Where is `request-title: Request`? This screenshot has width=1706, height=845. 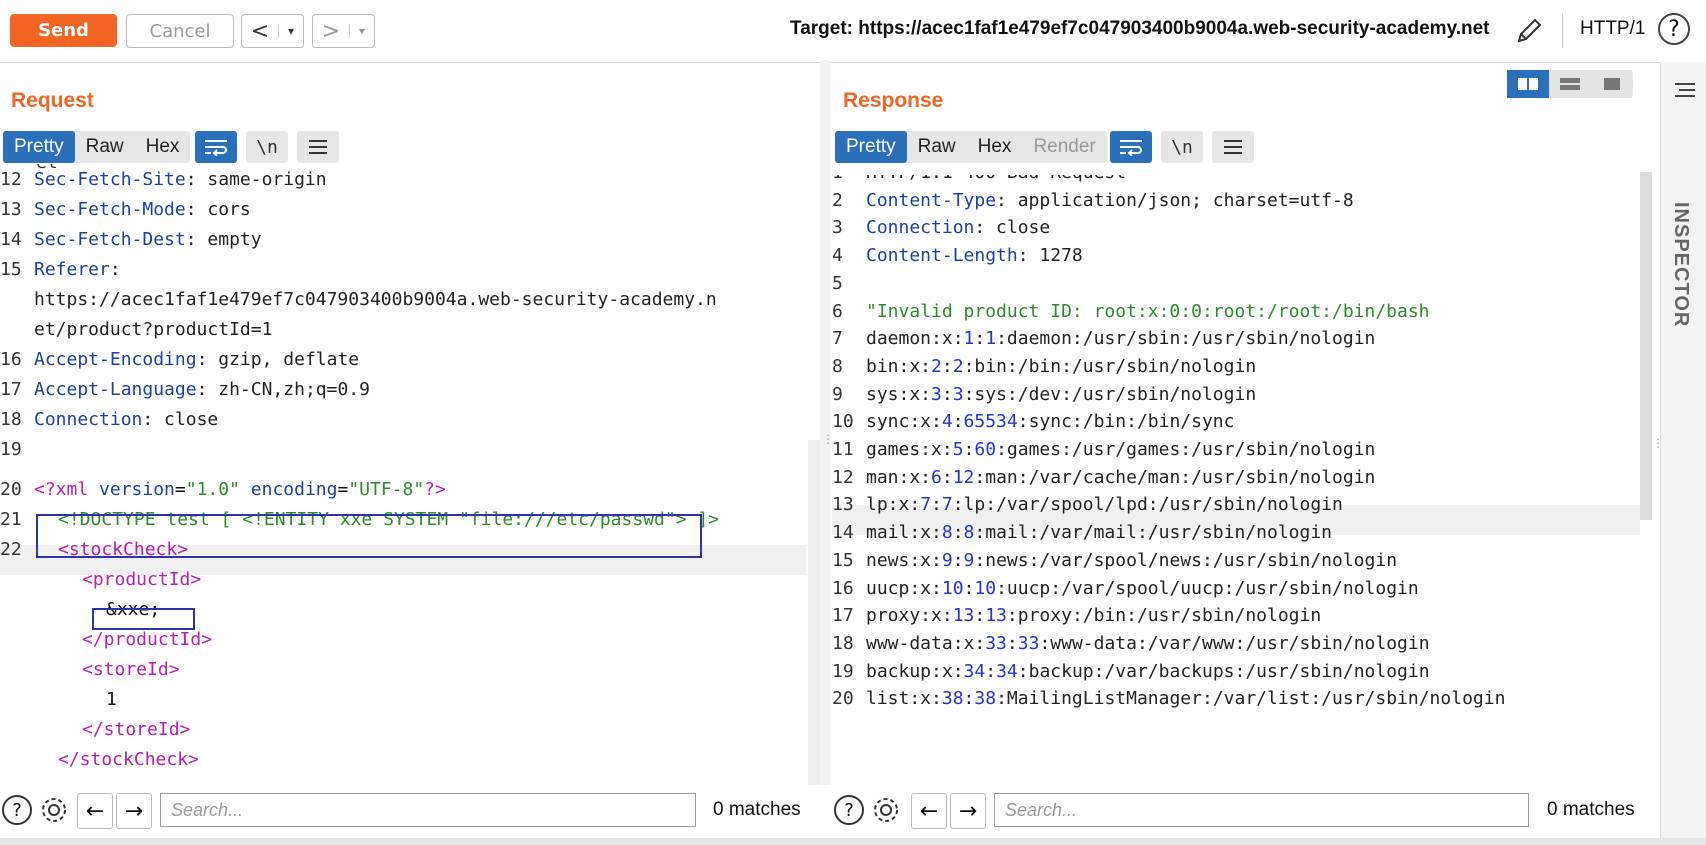
request-title: Request is located at coordinates (52, 100).